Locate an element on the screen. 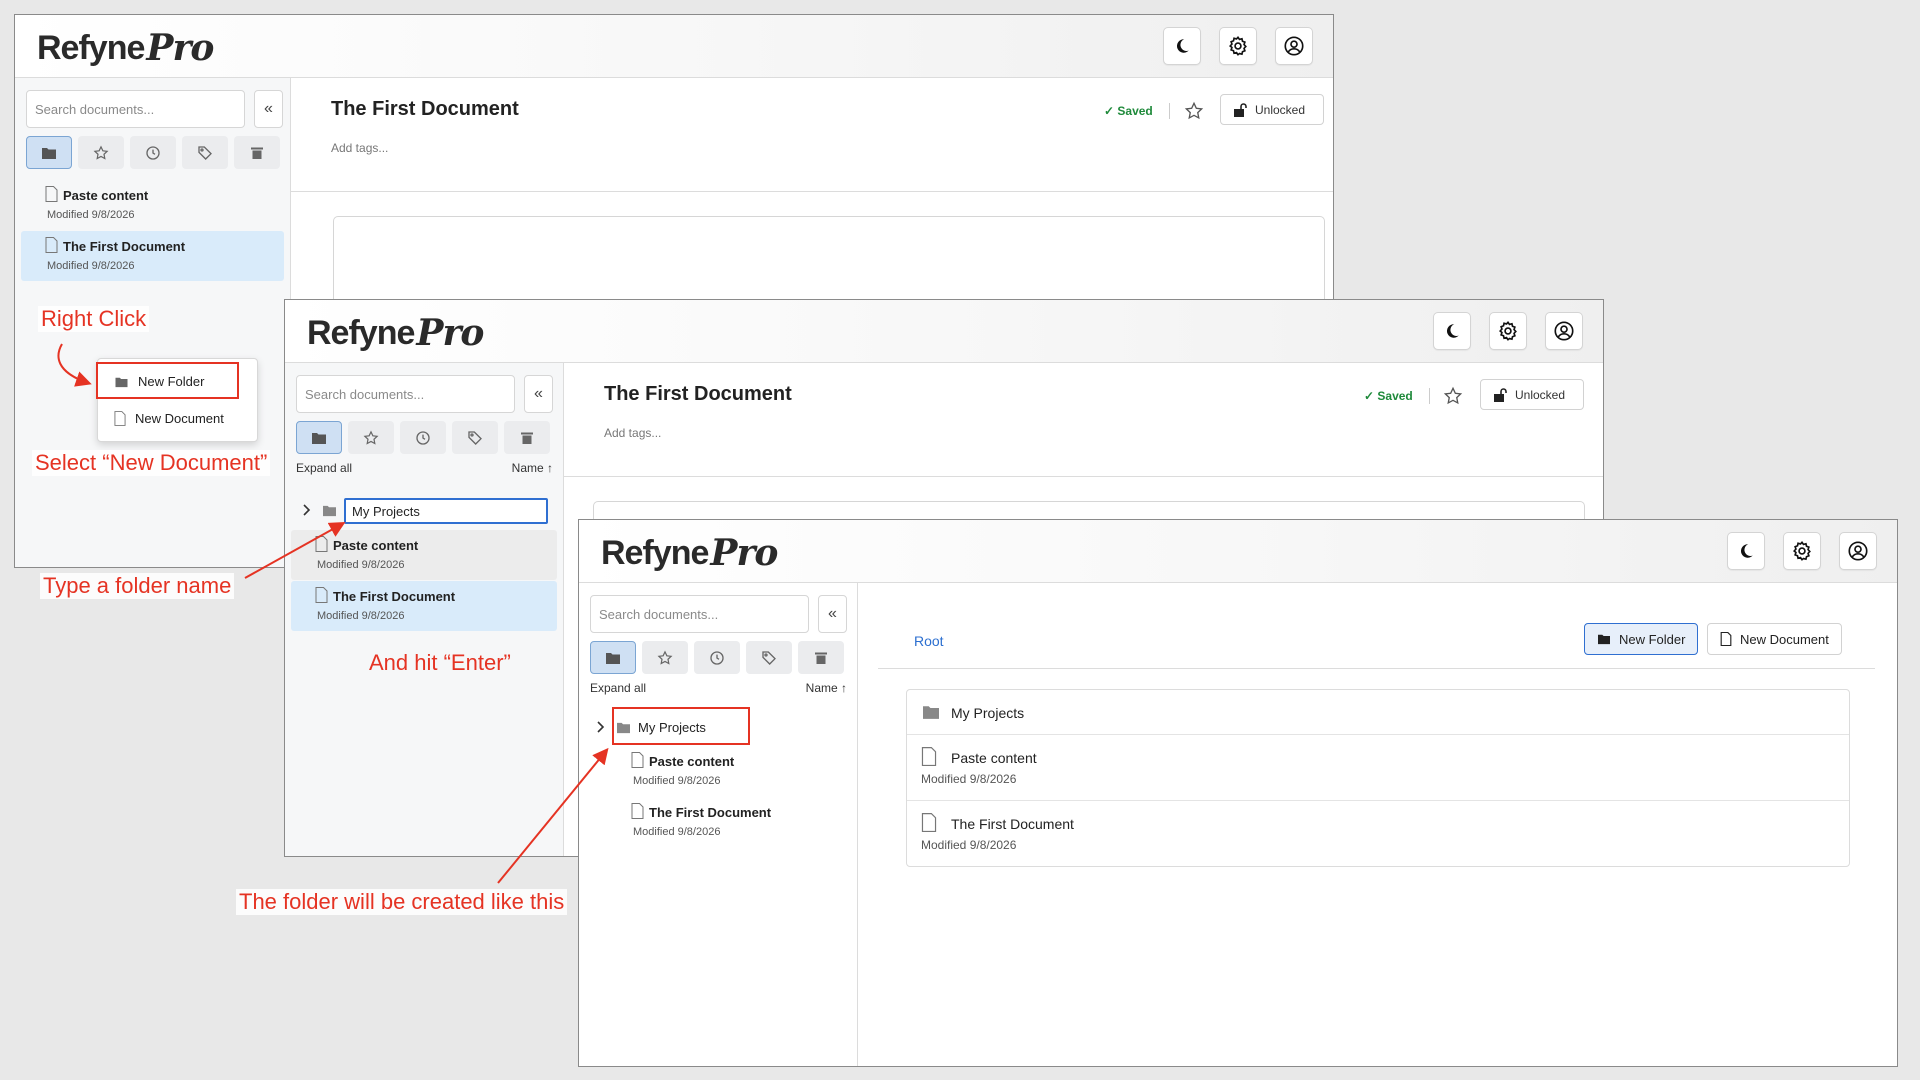  annotation-type-name: Type a folder name is located at coordinates (137, 586).